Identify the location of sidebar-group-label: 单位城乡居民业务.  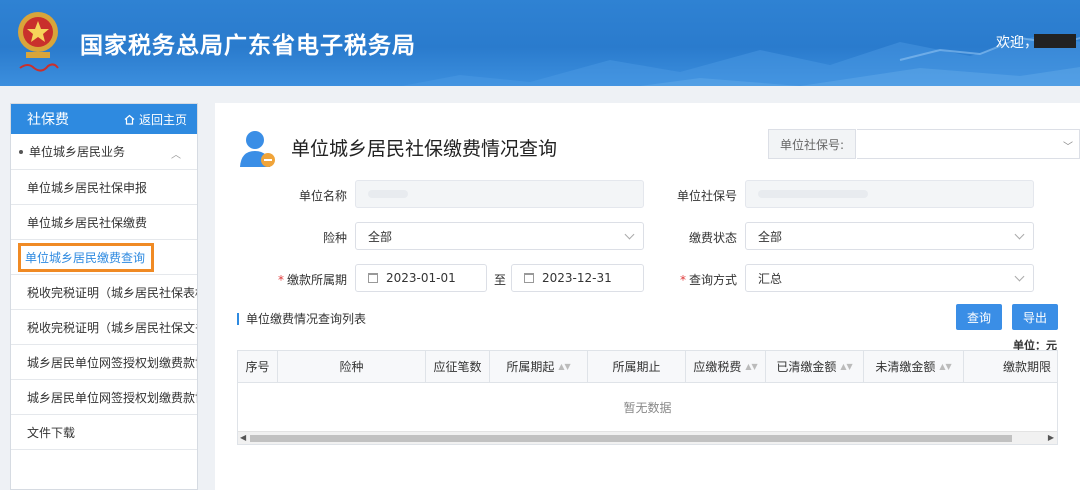
(77, 152).